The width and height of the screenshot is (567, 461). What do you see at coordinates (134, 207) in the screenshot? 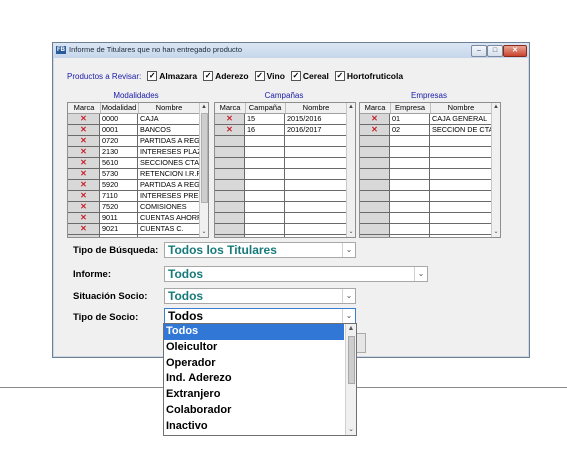
I see `table-row: ✕ 7520 COMISIONES` at bounding box center [134, 207].